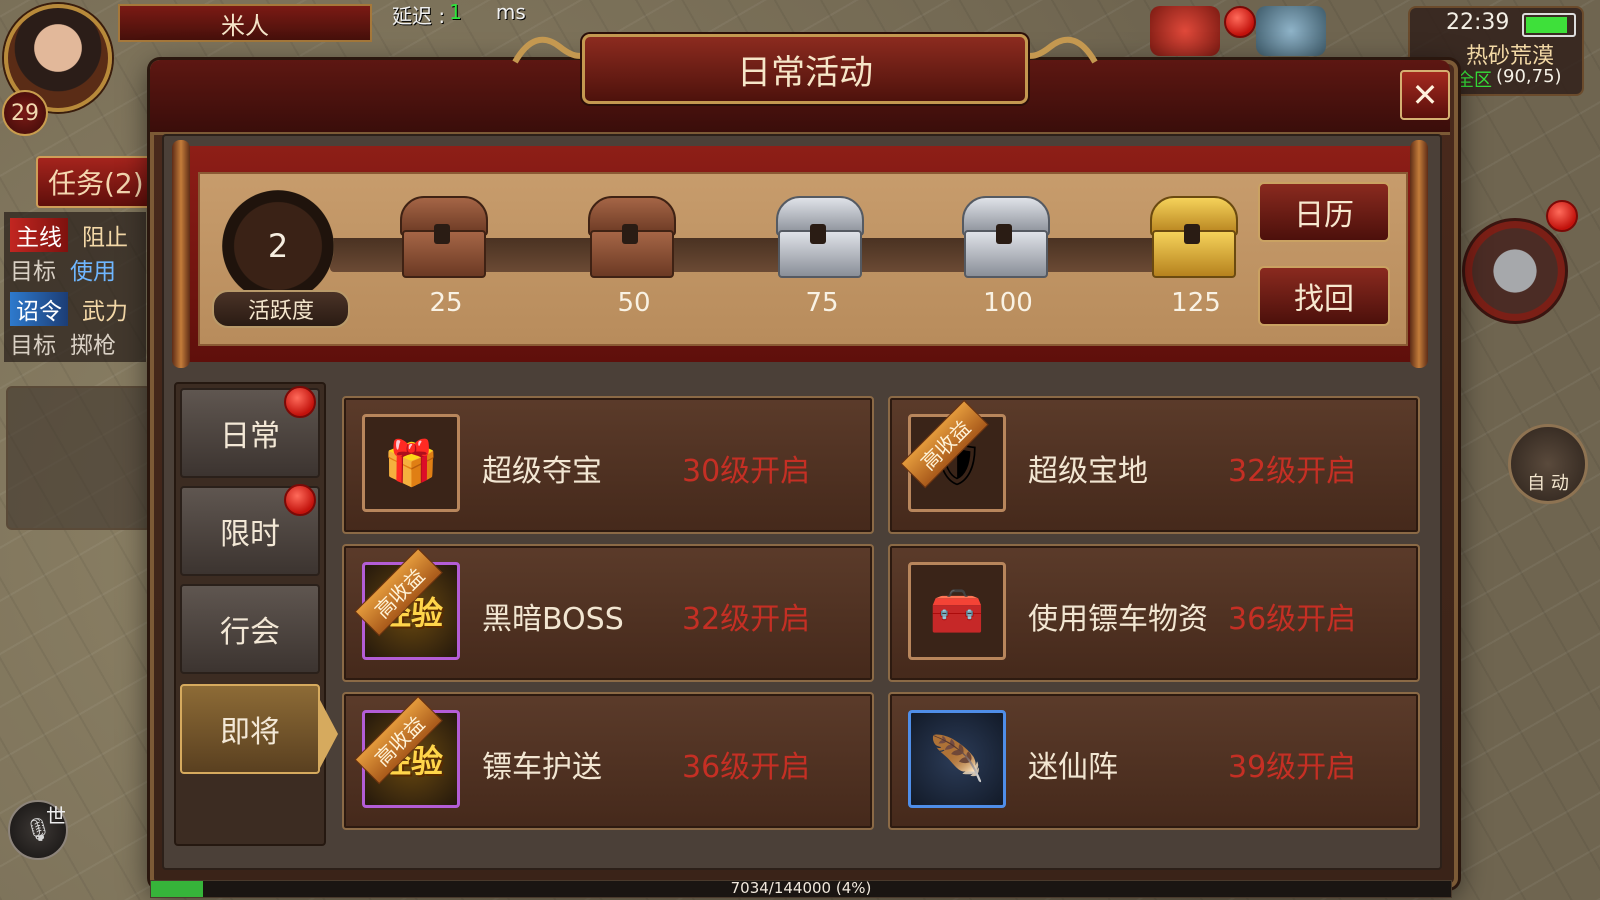 The image size is (1600, 900). What do you see at coordinates (1546, 25) in the screenshot?
I see `battery-fill` at bounding box center [1546, 25].